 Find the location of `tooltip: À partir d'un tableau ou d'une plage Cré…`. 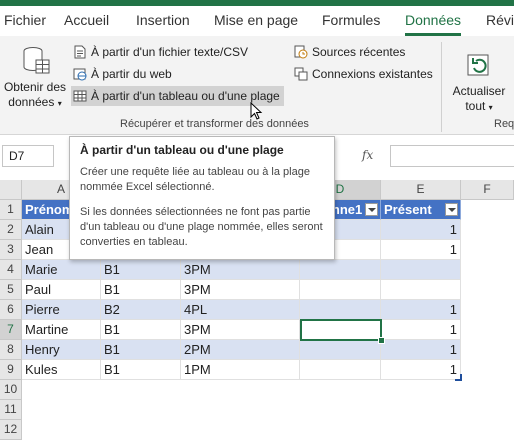

tooltip: À partir d'un tableau ou d'une plage Cré… is located at coordinates (202, 198).